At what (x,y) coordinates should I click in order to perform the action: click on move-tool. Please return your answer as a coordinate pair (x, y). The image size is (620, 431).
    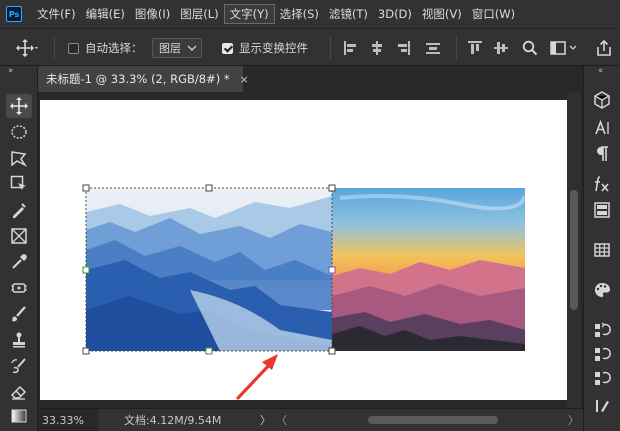
    Looking at the image, I should click on (19, 106).